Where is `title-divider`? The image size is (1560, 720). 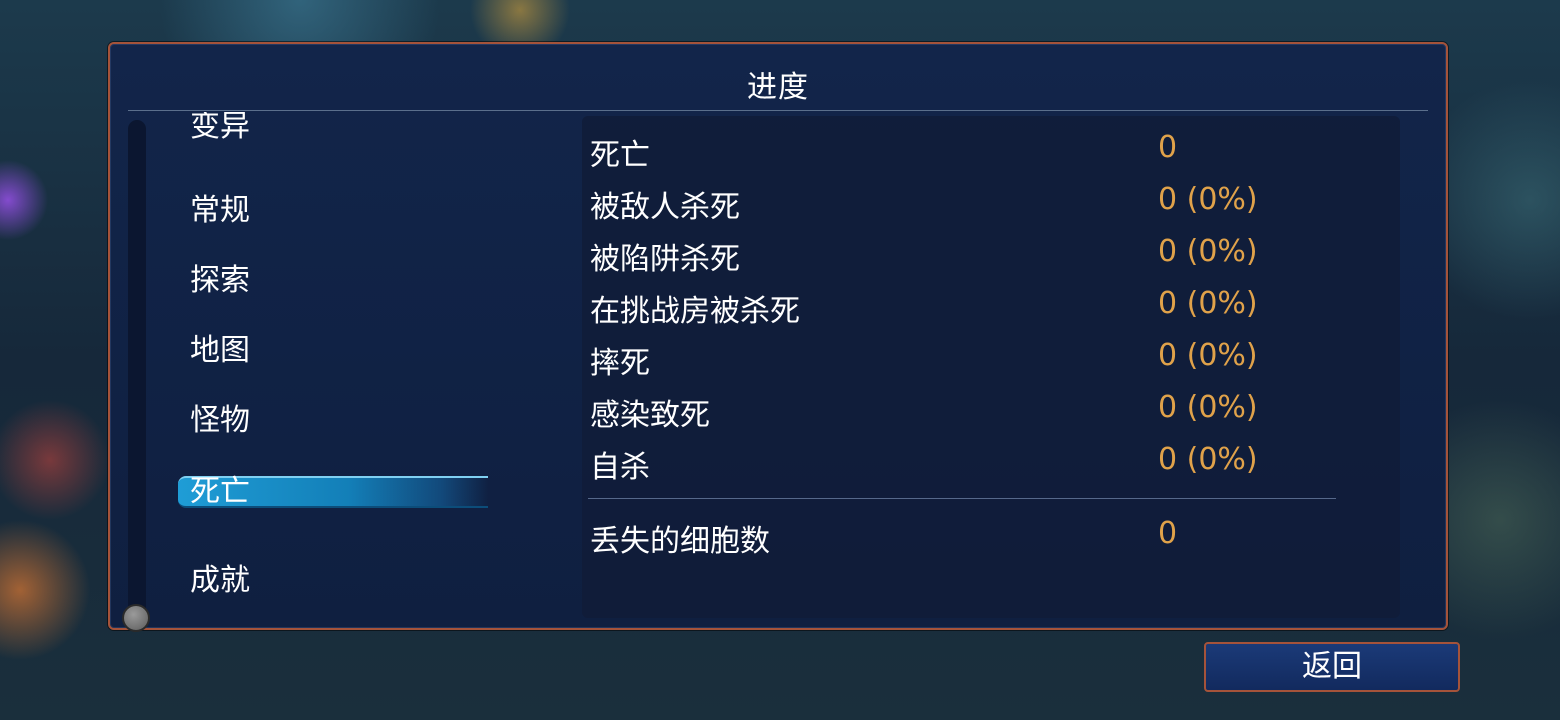
title-divider is located at coordinates (778, 110).